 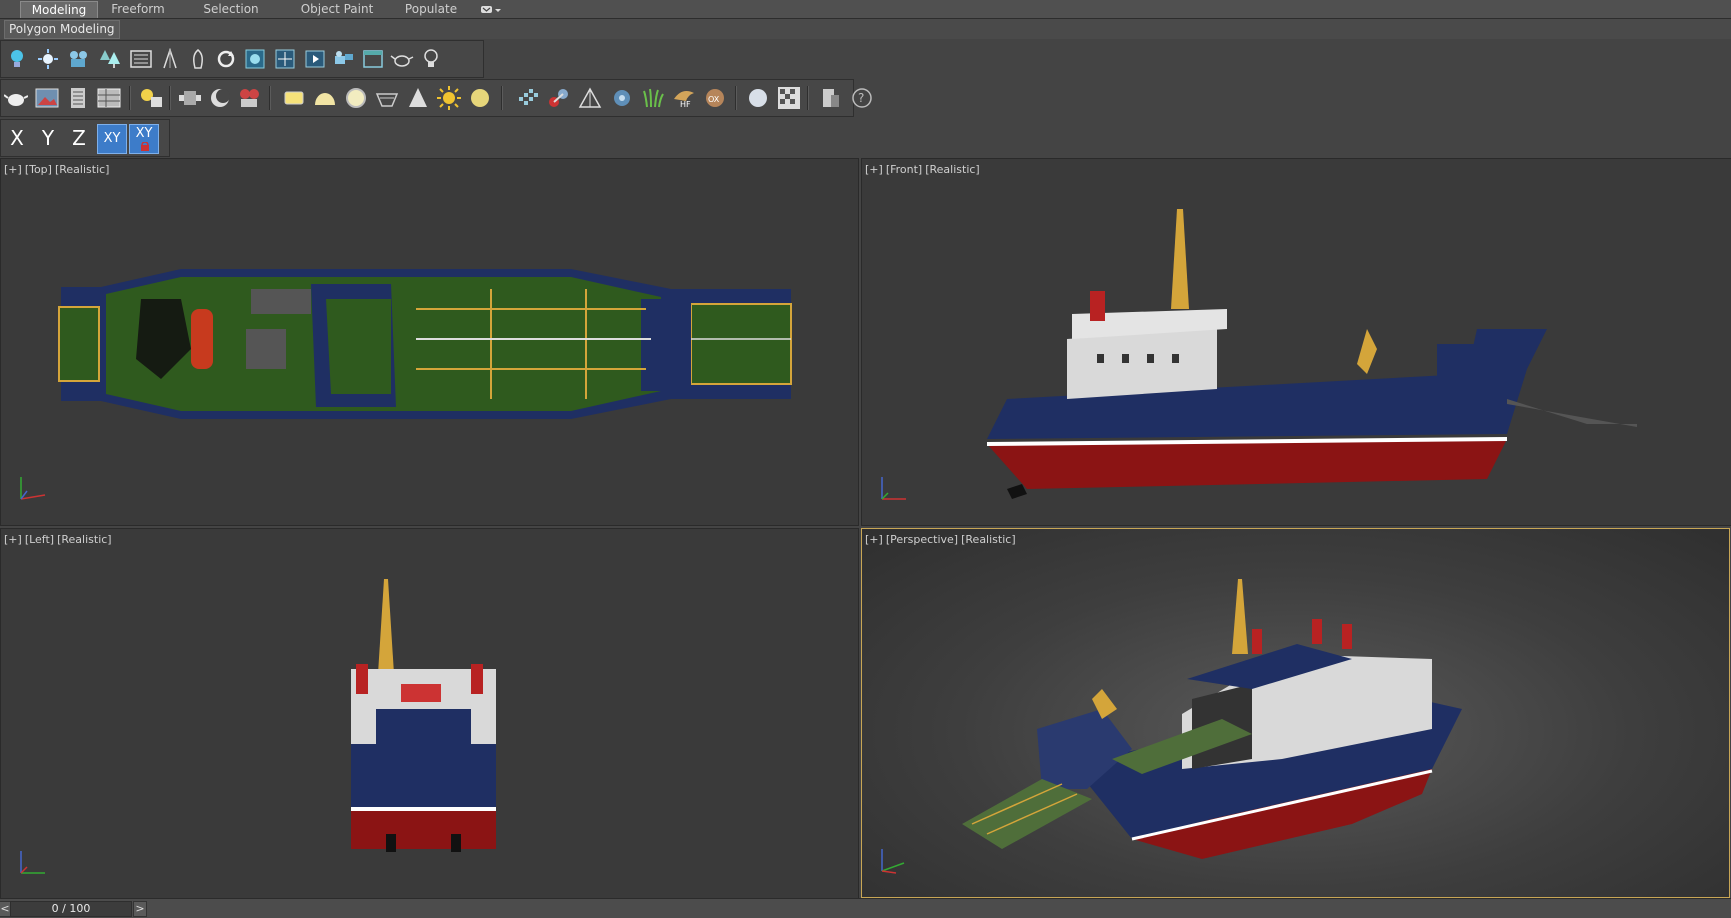 What do you see at coordinates (198, 59) in the screenshot?
I see `lock-icon` at bounding box center [198, 59].